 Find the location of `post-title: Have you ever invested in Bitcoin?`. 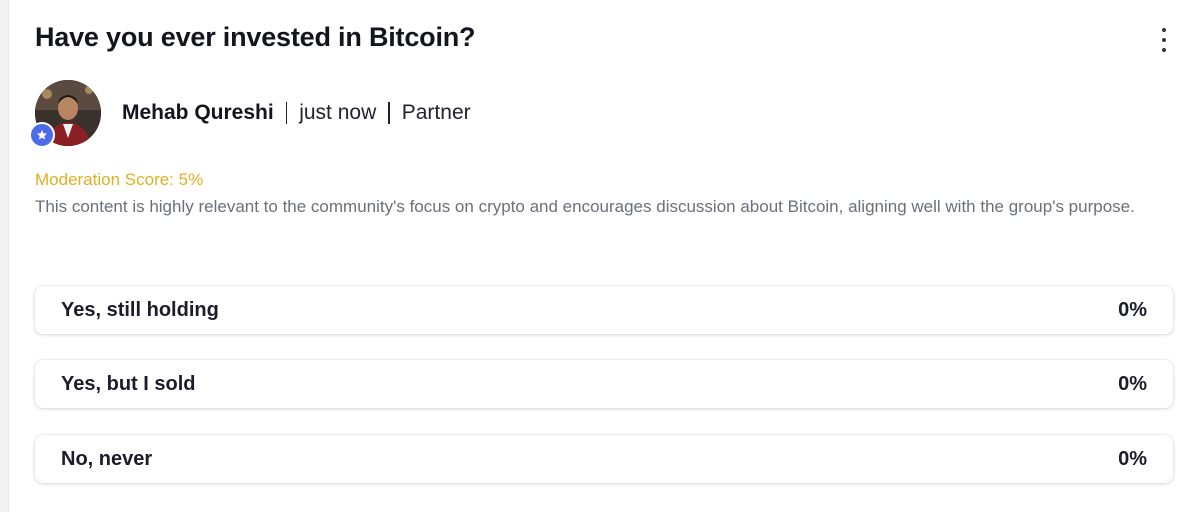

post-title: Have you ever invested in Bitcoin? is located at coordinates (255, 37).